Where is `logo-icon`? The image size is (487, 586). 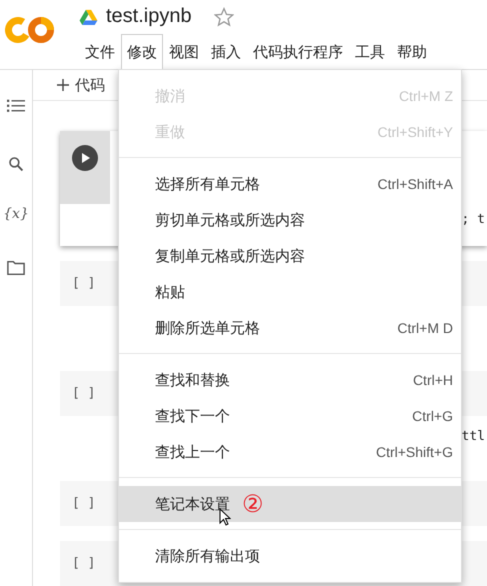
logo-icon is located at coordinates (30, 30).